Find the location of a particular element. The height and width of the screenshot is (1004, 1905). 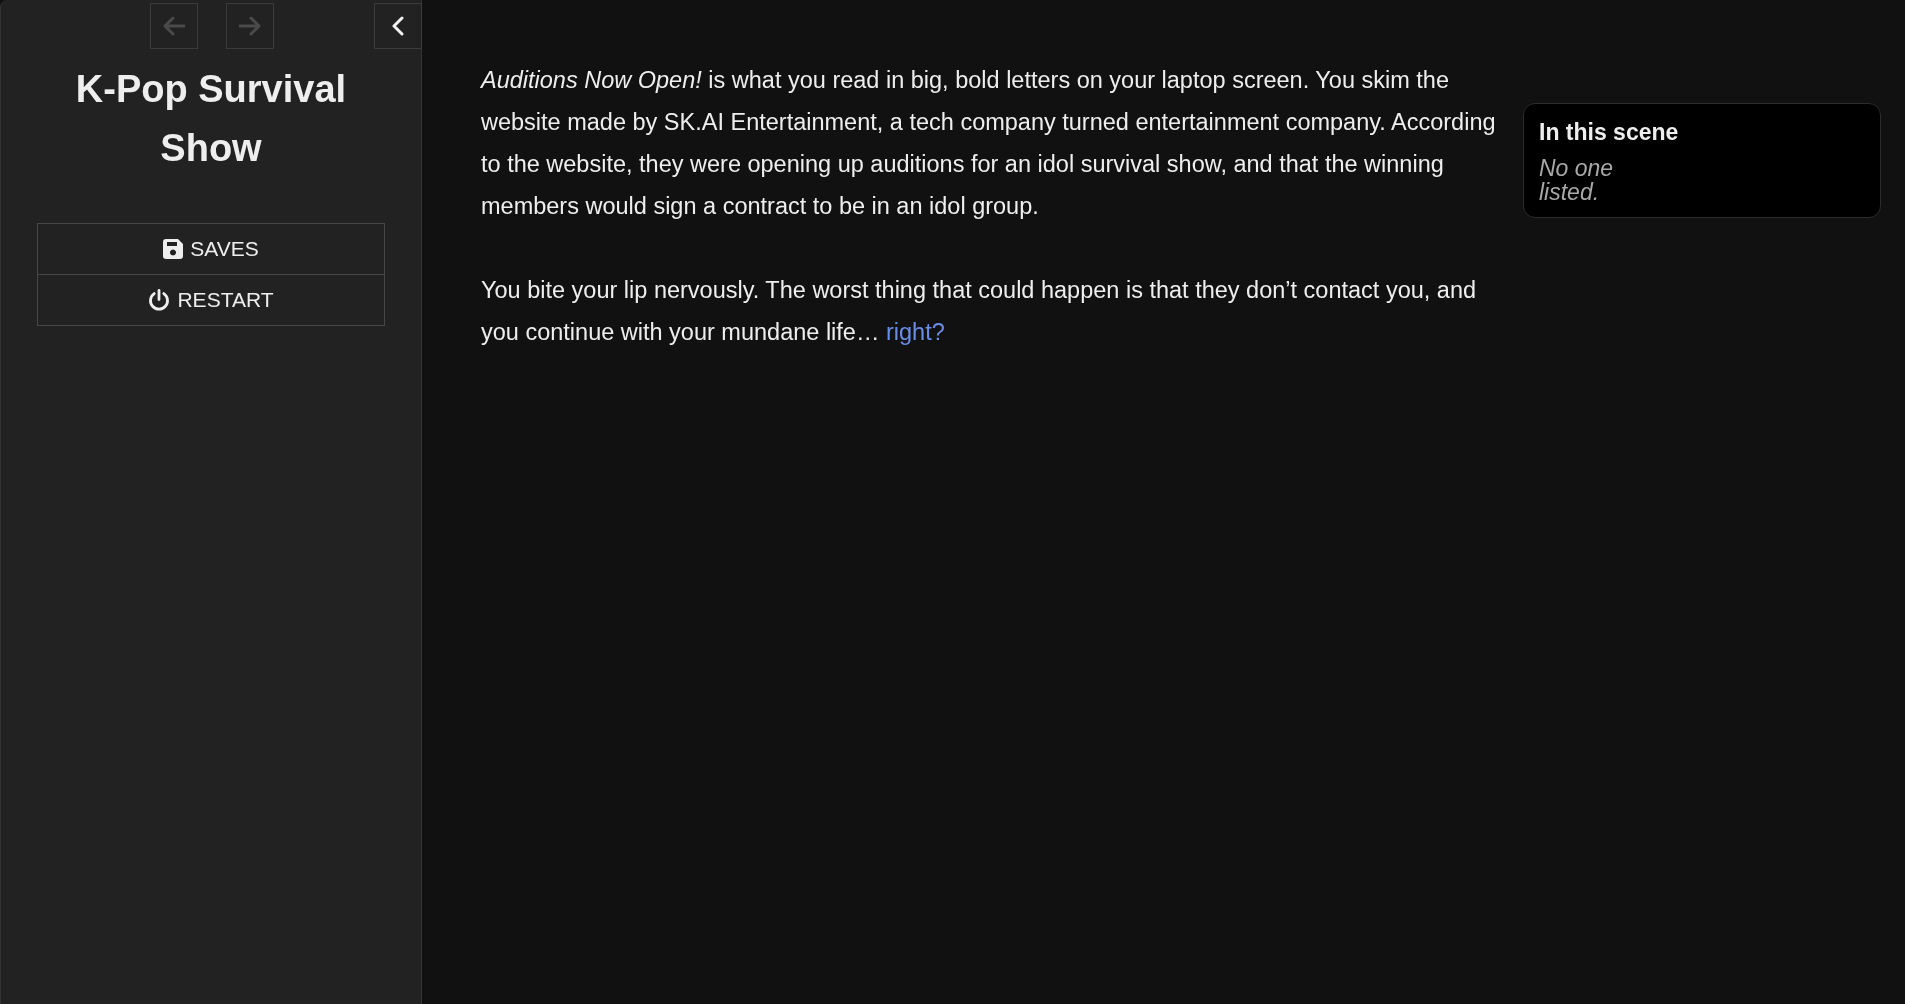

empty-note: No one listed. is located at coordinates (1577, 180).